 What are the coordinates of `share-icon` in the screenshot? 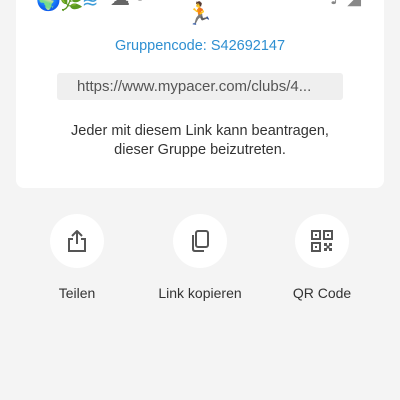 It's located at (77, 241).